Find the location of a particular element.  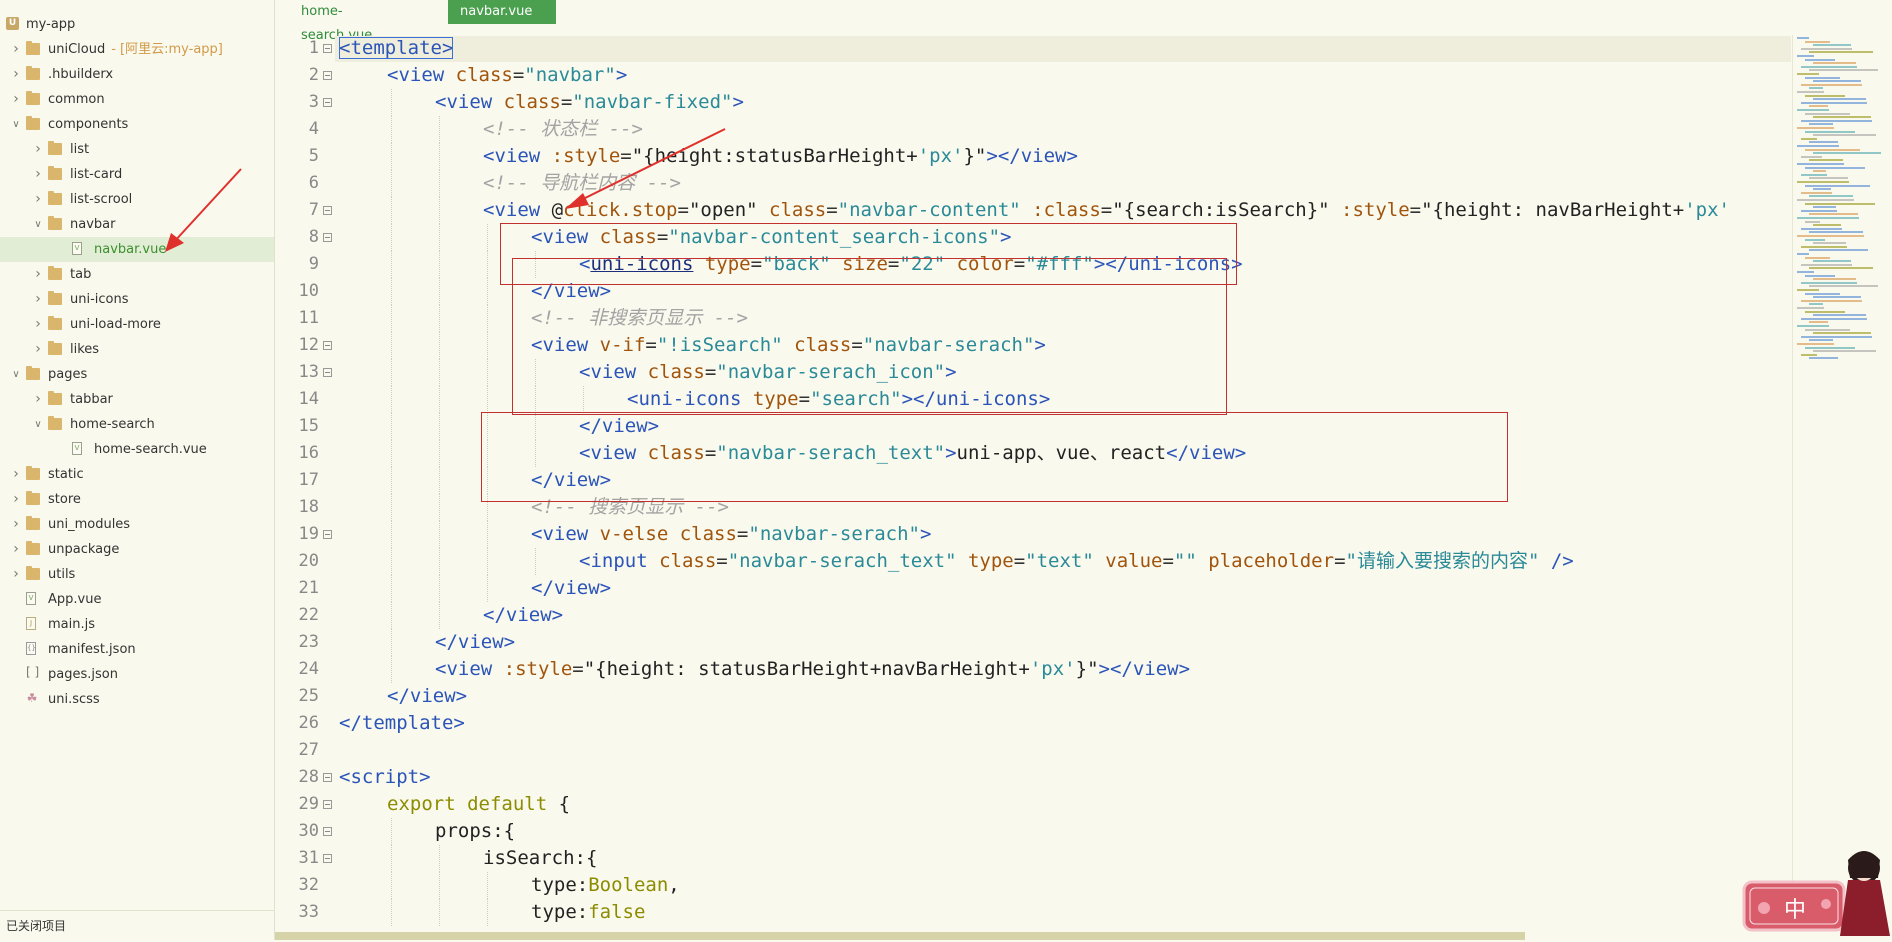

code-line: <view class="navbar-serach_icon"> is located at coordinates (768, 372).